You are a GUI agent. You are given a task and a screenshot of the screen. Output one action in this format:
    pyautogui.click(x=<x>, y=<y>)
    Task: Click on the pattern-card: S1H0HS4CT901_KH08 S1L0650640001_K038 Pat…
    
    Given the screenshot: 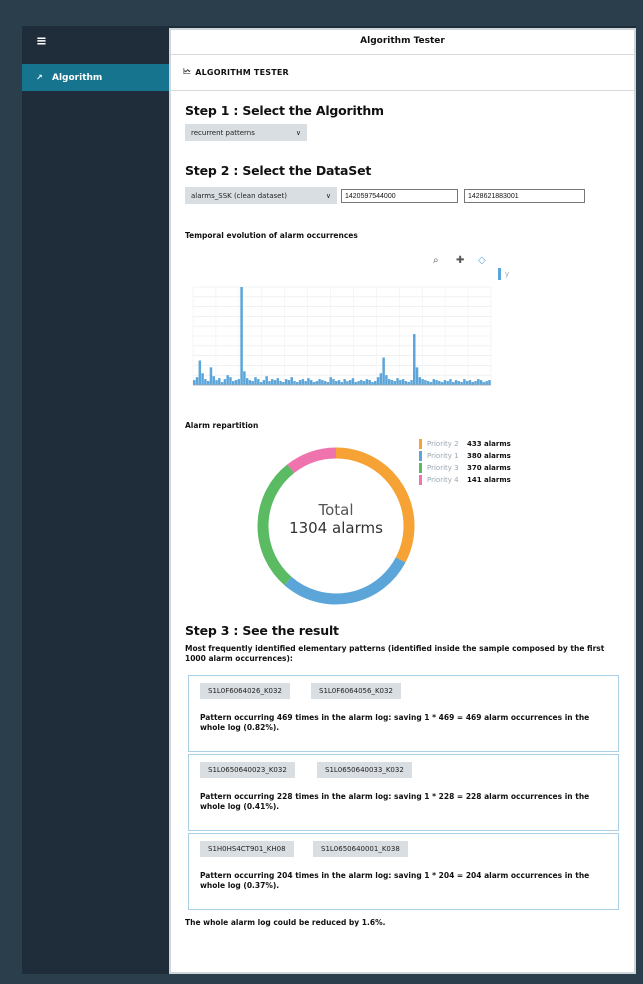 What is the action you would take?
    pyautogui.click(x=403, y=871)
    